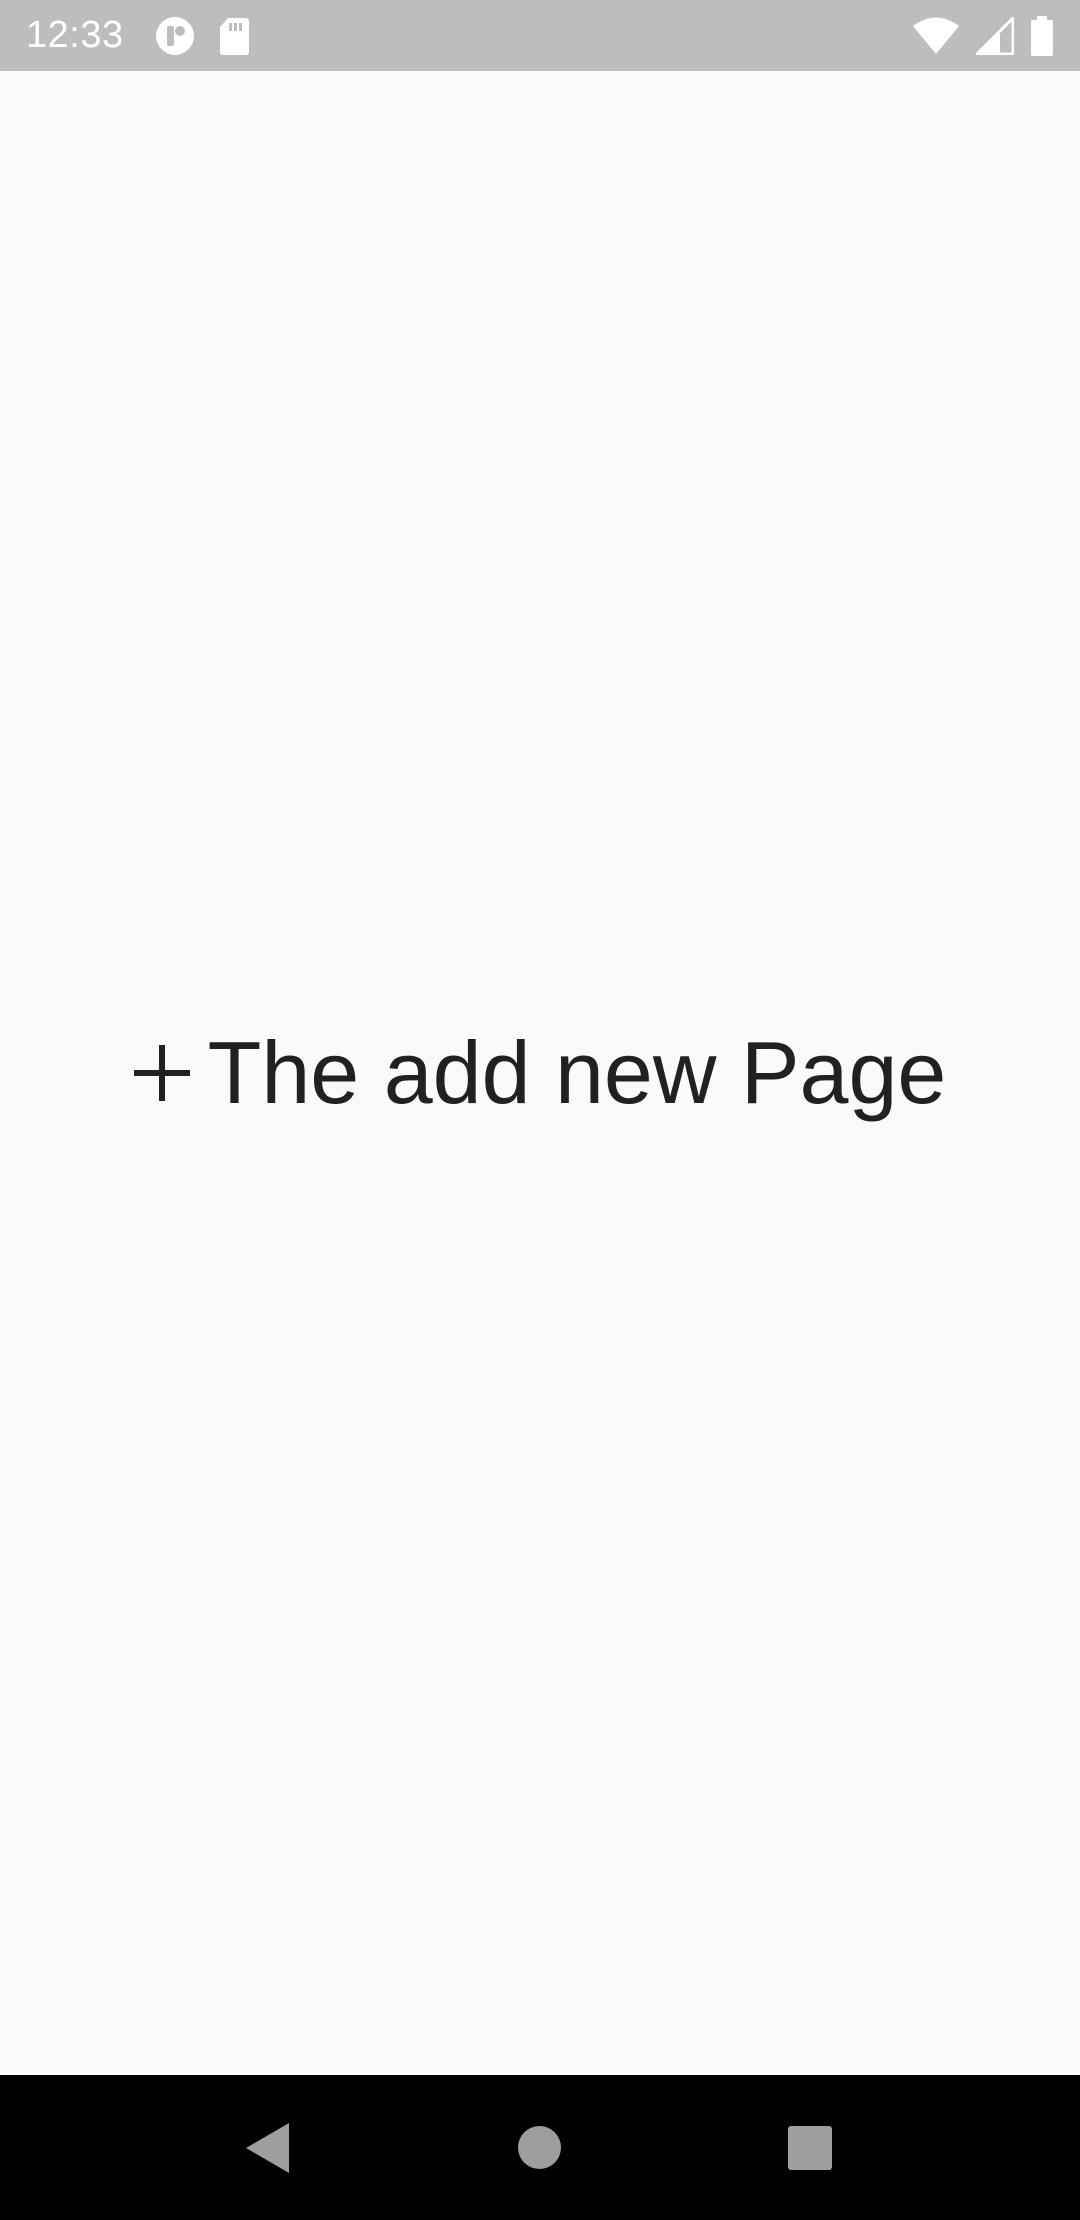 The width and height of the screenshot is (1080, 2220). I want to click on recents-button, so click(810, 2147).